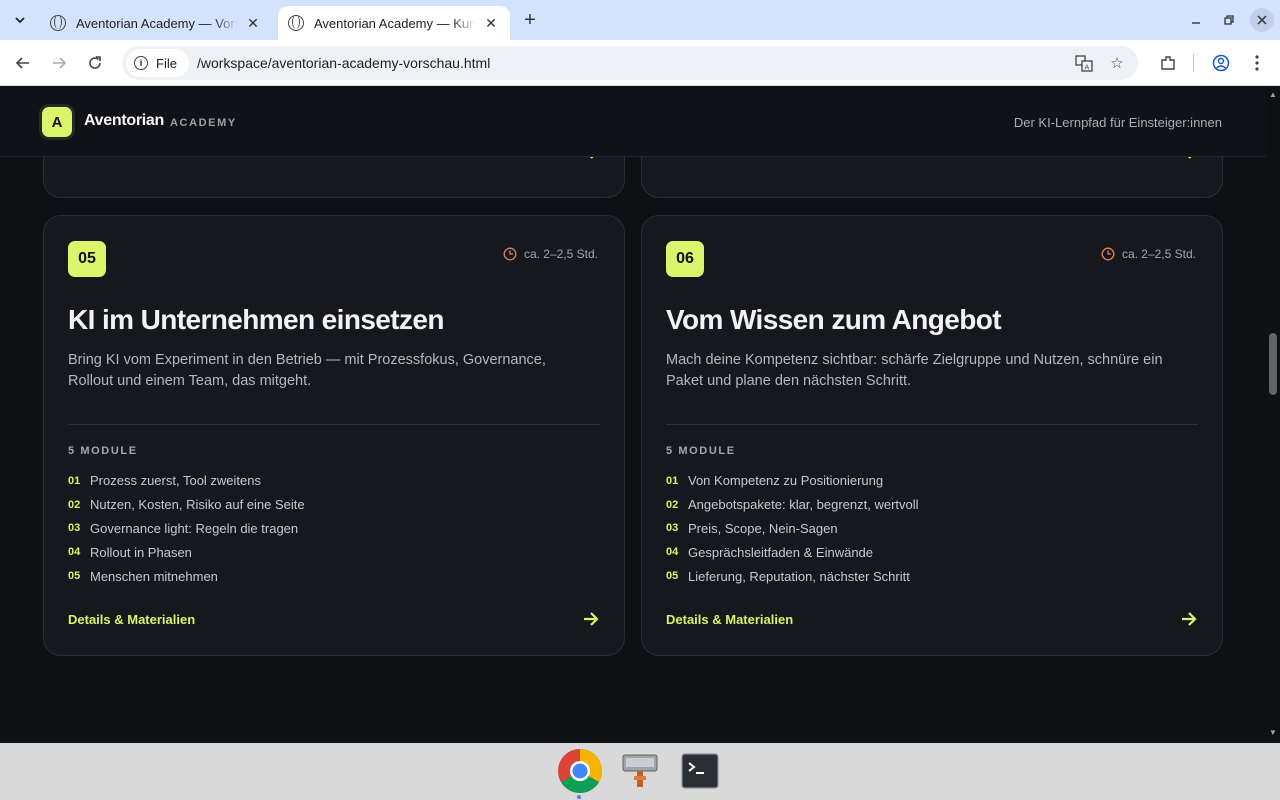  I want to click on browser-tab-2: Aventorian Academy — Kurse ✕, so click(394, 23).